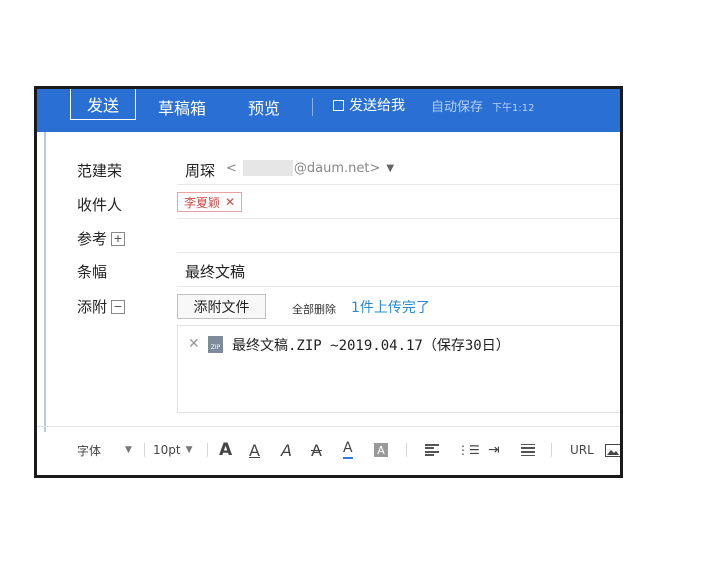 Image resolution: width=720 pixels, height=563 pixels. I want to click on sender-address: < @daum.net> ▼, so click(310, 168).